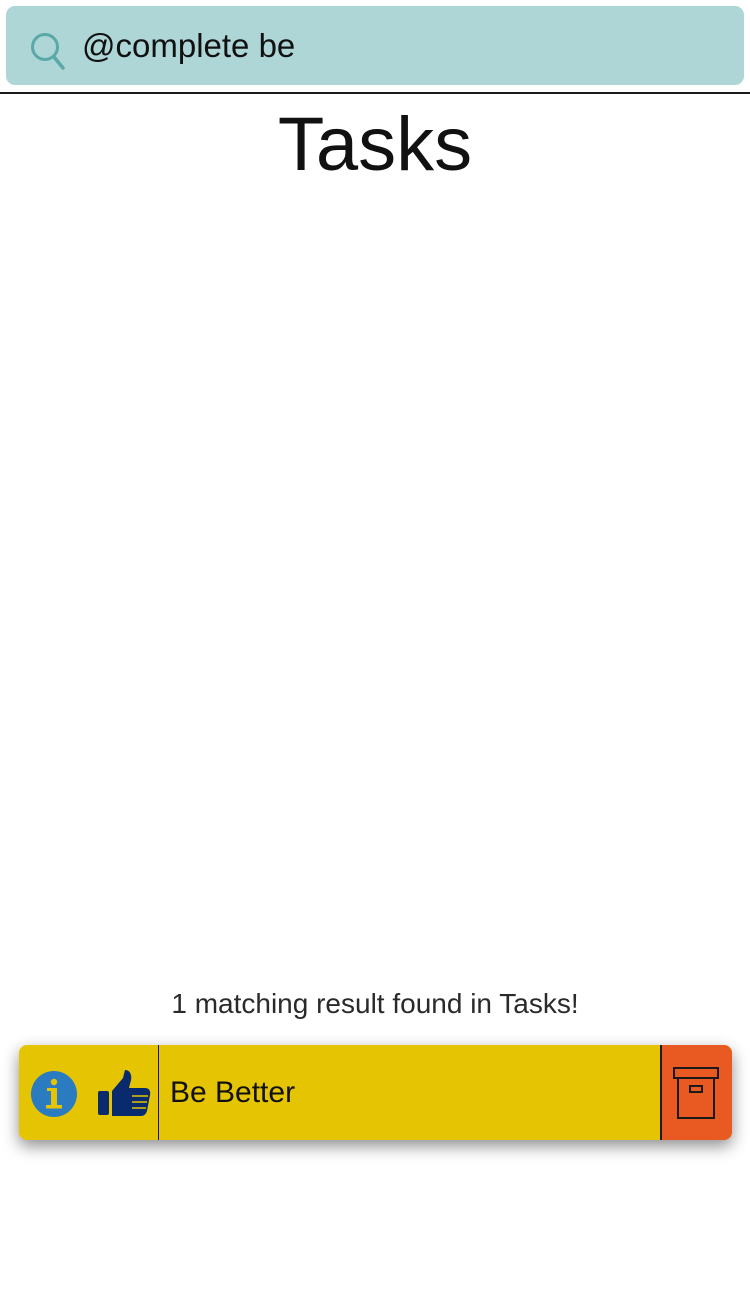  What do you see at coordinates (158, 1092) in the screenshot?
I see `task-divider-left` at bounding box center [158, 1092].